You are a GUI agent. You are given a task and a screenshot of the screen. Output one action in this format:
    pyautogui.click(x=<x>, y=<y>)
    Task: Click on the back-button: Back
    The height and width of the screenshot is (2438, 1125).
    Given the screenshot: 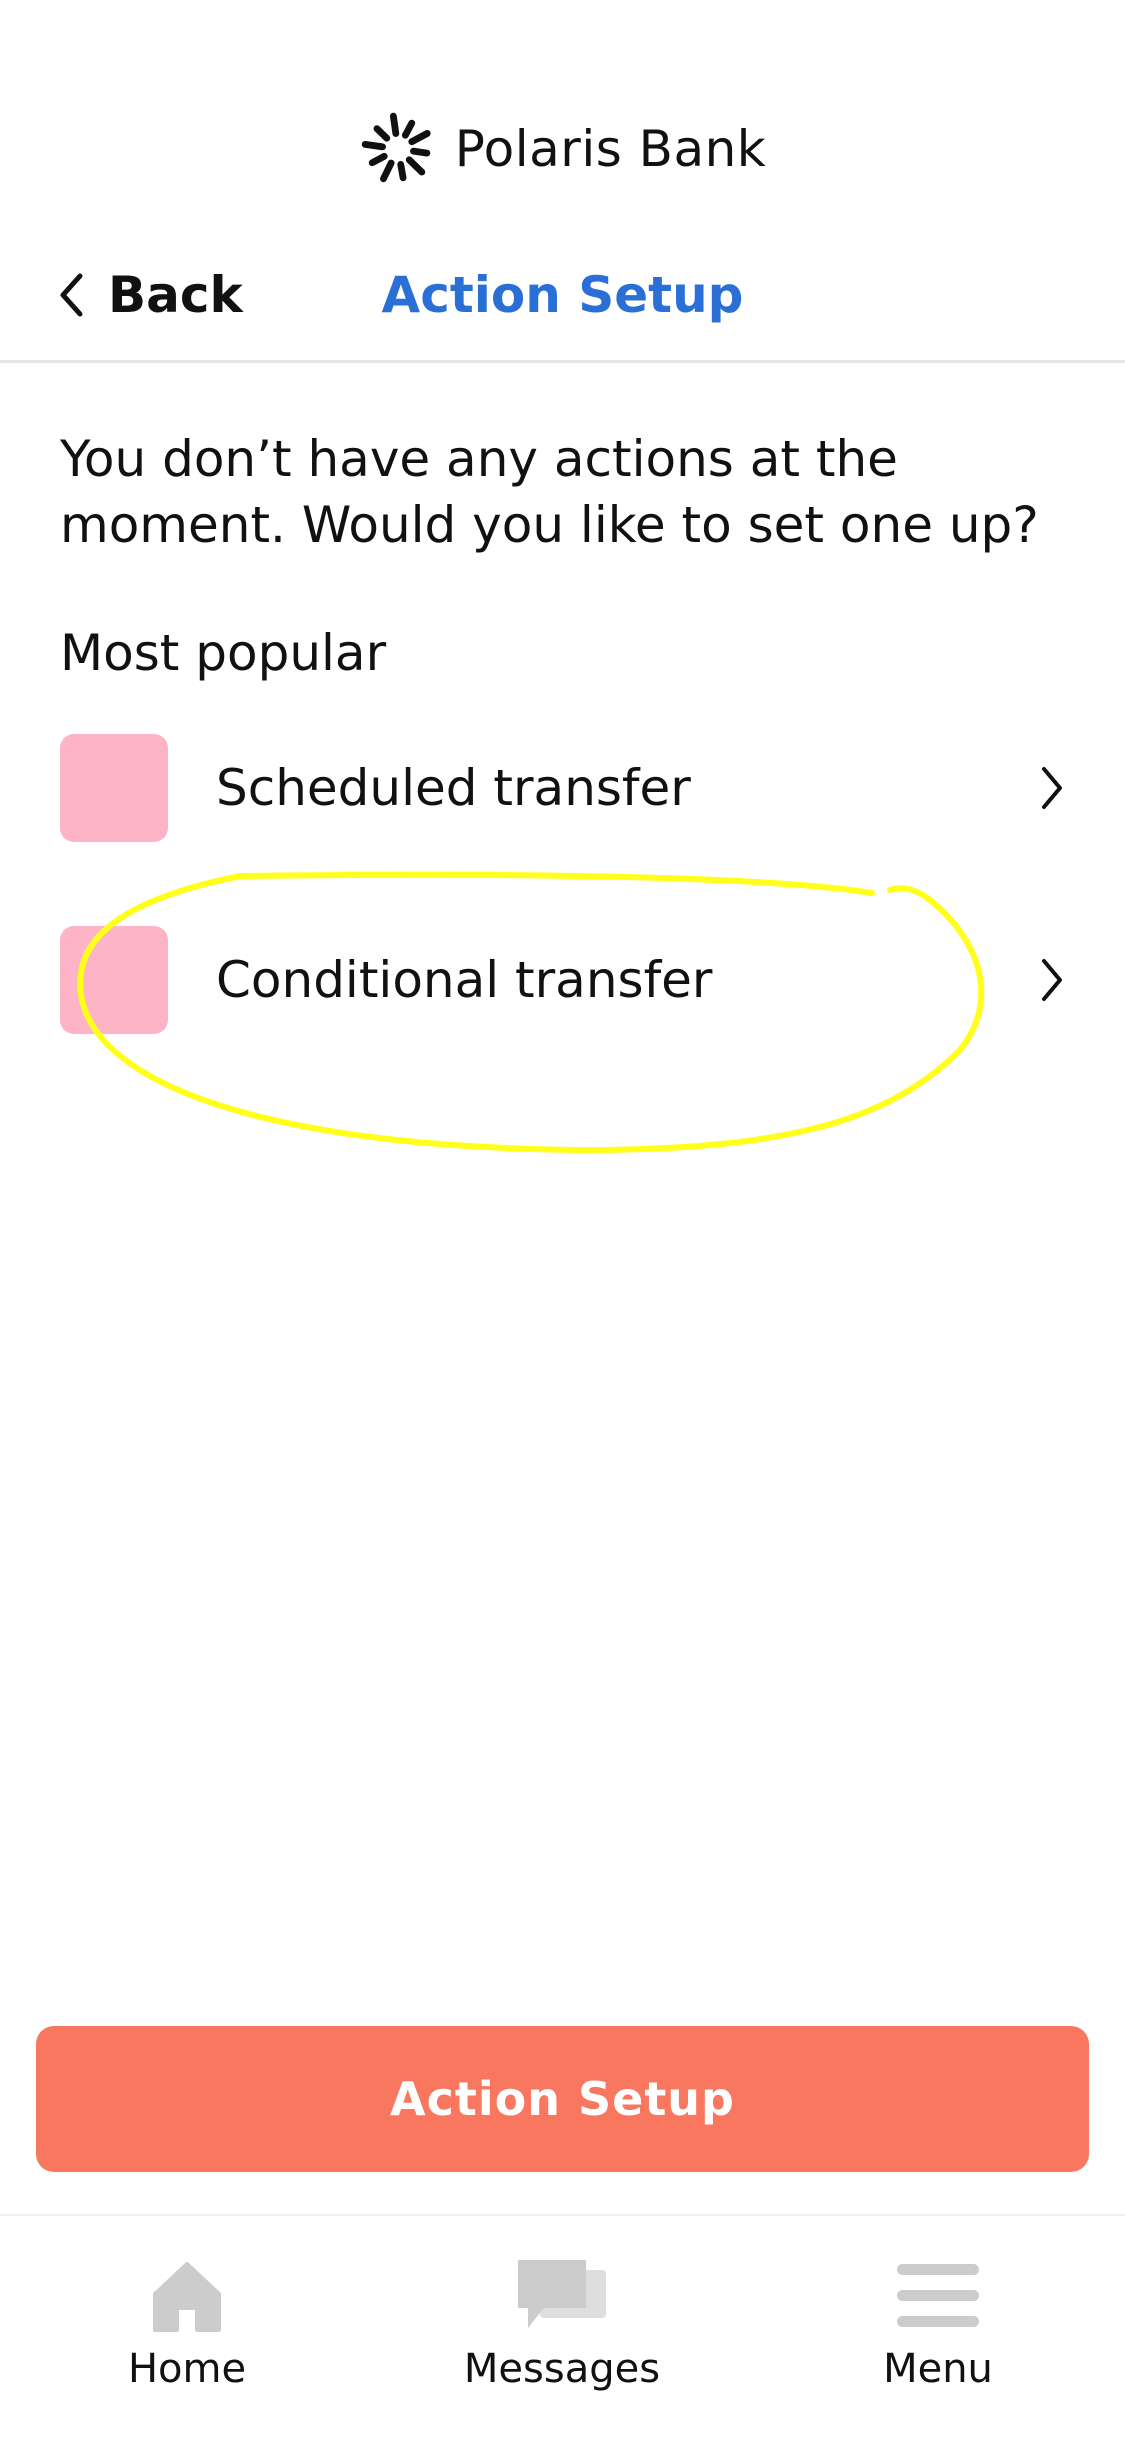 What is the action you would take?
    pyautogui.click(x=149, y=295)
    